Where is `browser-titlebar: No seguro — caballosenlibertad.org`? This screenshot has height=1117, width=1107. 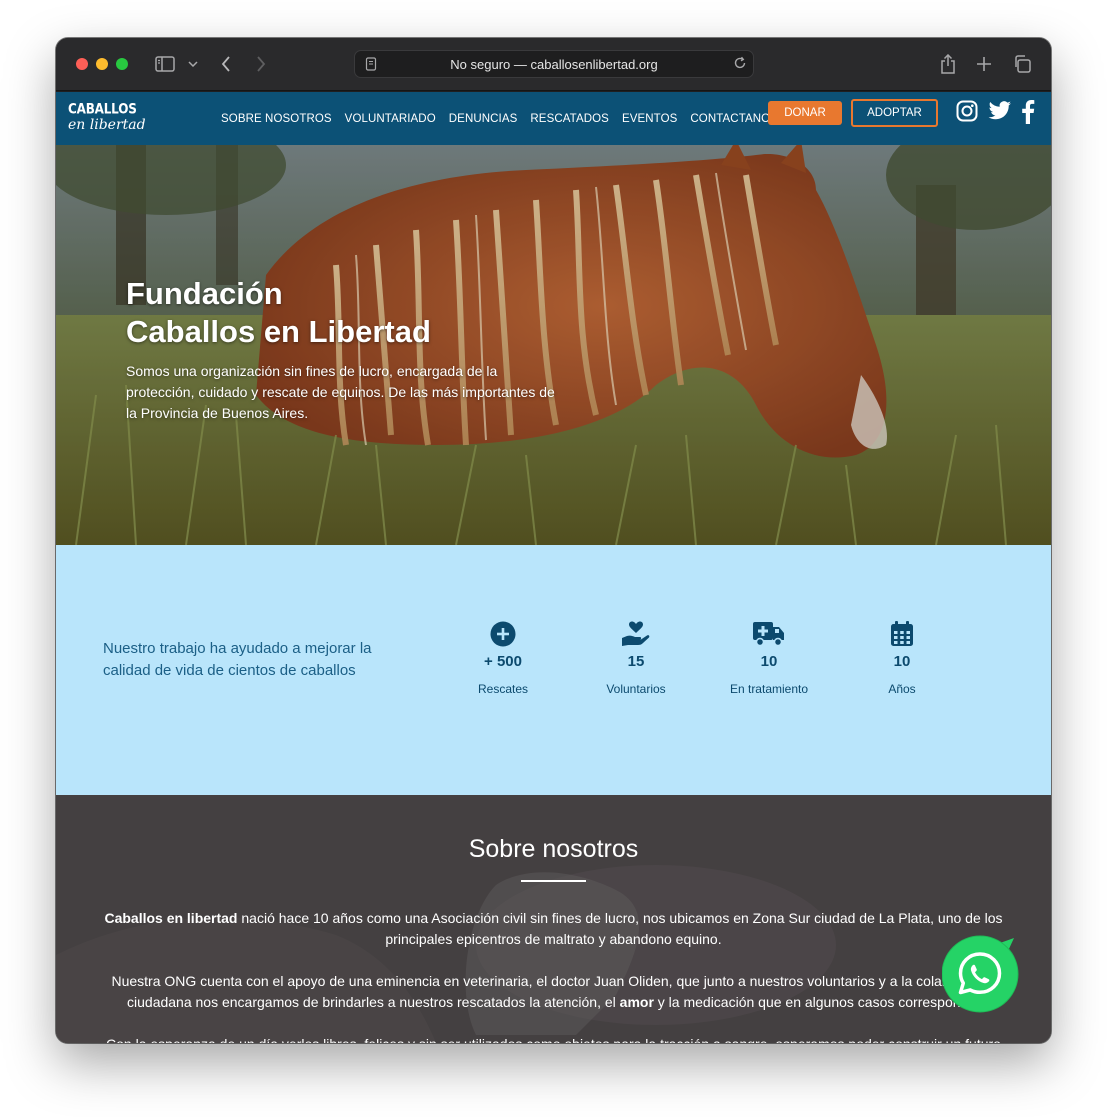 browser-titlebar: No seguro — caballosenlibertad.org is located at coordinates (553, 64).